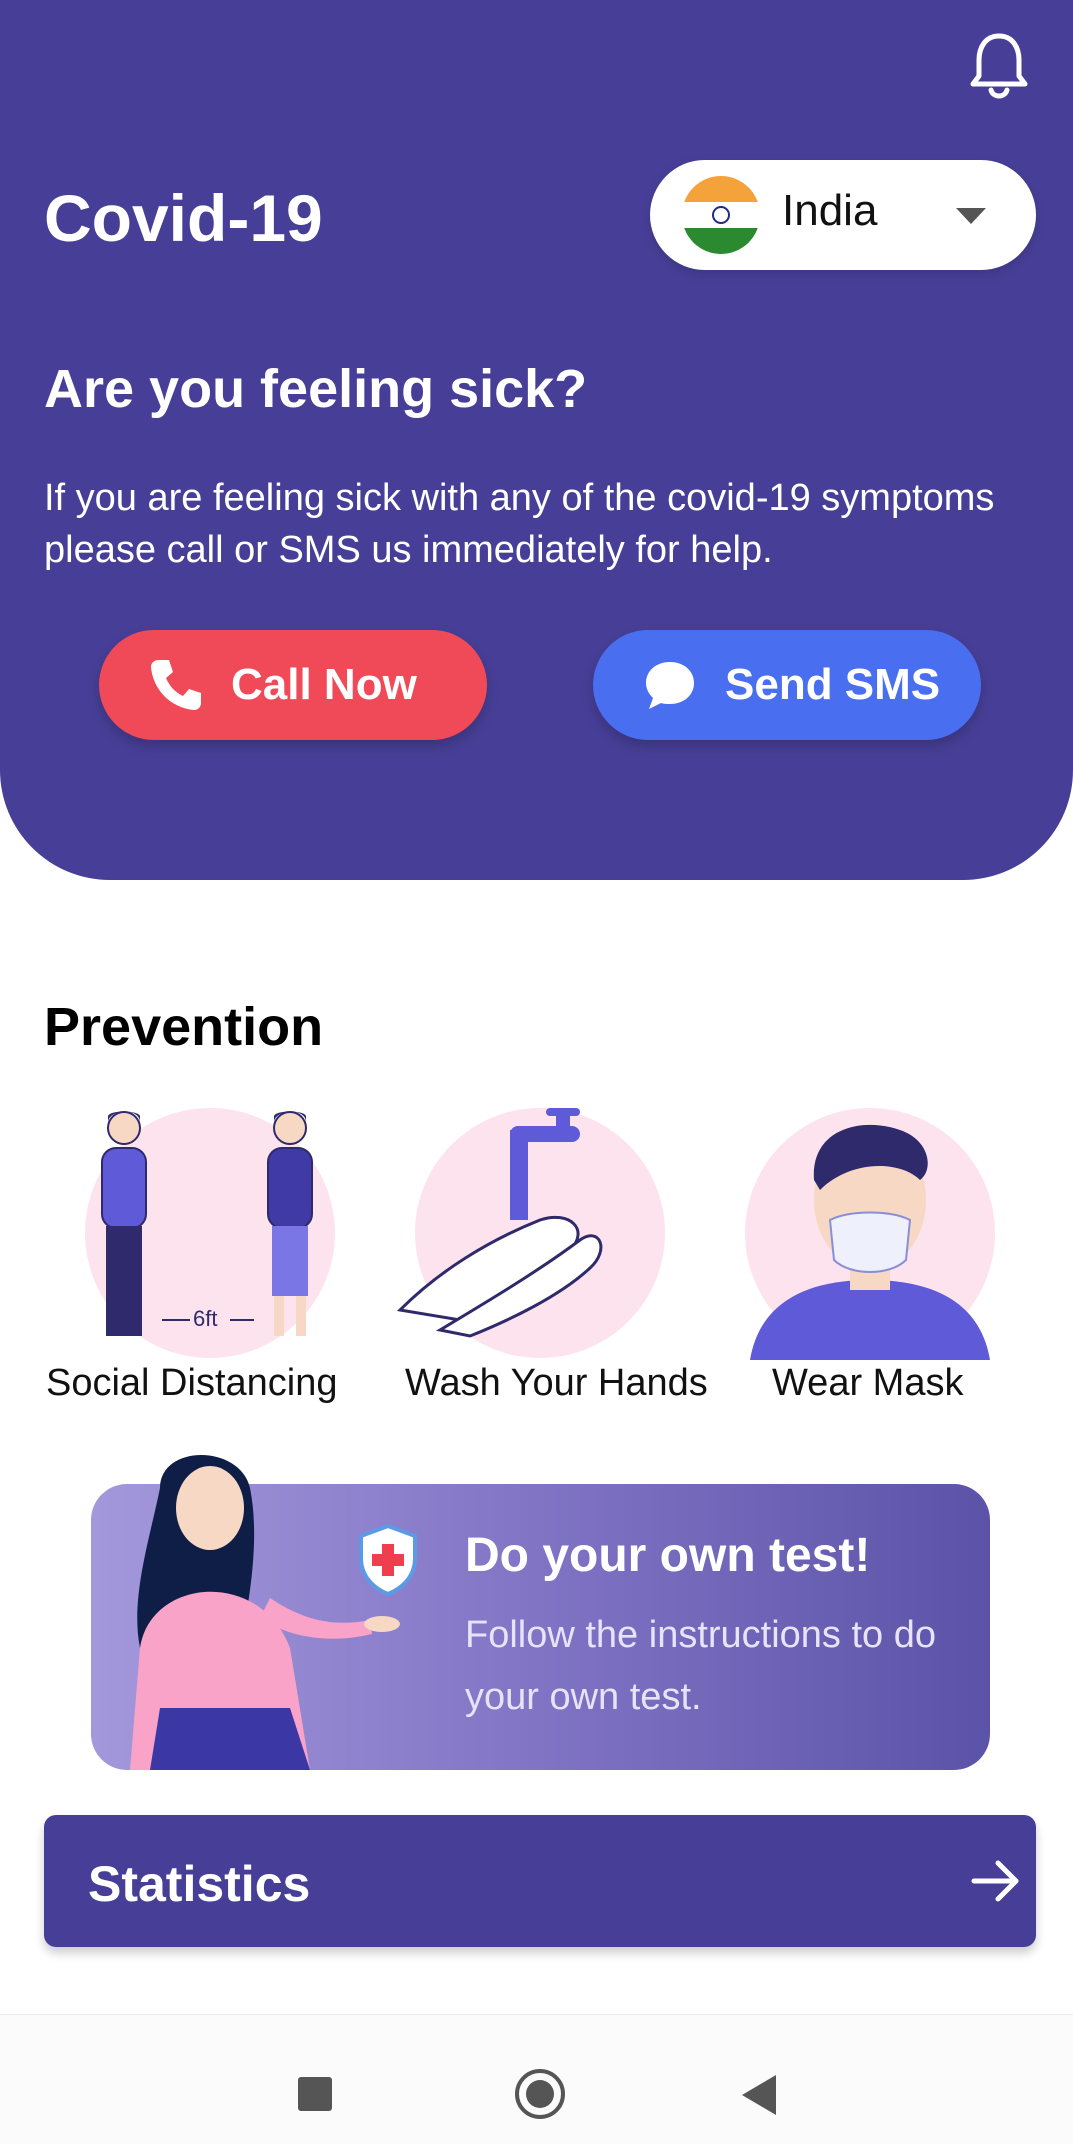 The image size is (1073, 2144). I want to click on wash-hands-label: Wash Your Hands, so click(556, 1383).